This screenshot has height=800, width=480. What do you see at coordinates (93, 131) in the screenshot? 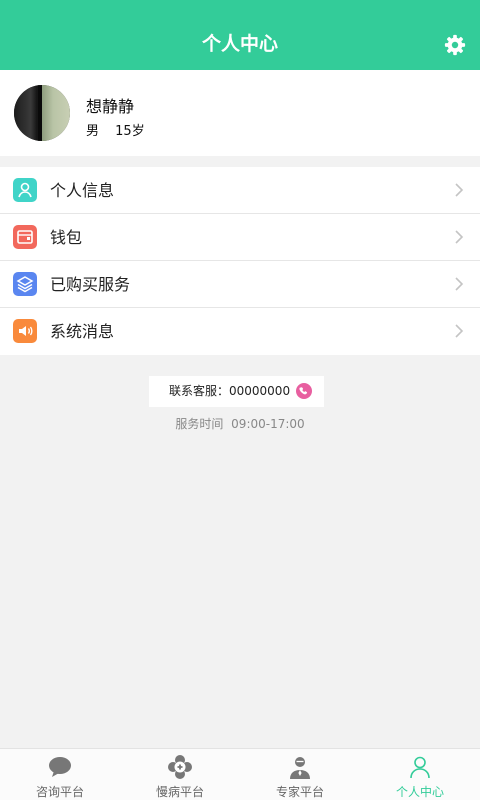
I see `profile-gender: 男` at bounding box center [93, 131].